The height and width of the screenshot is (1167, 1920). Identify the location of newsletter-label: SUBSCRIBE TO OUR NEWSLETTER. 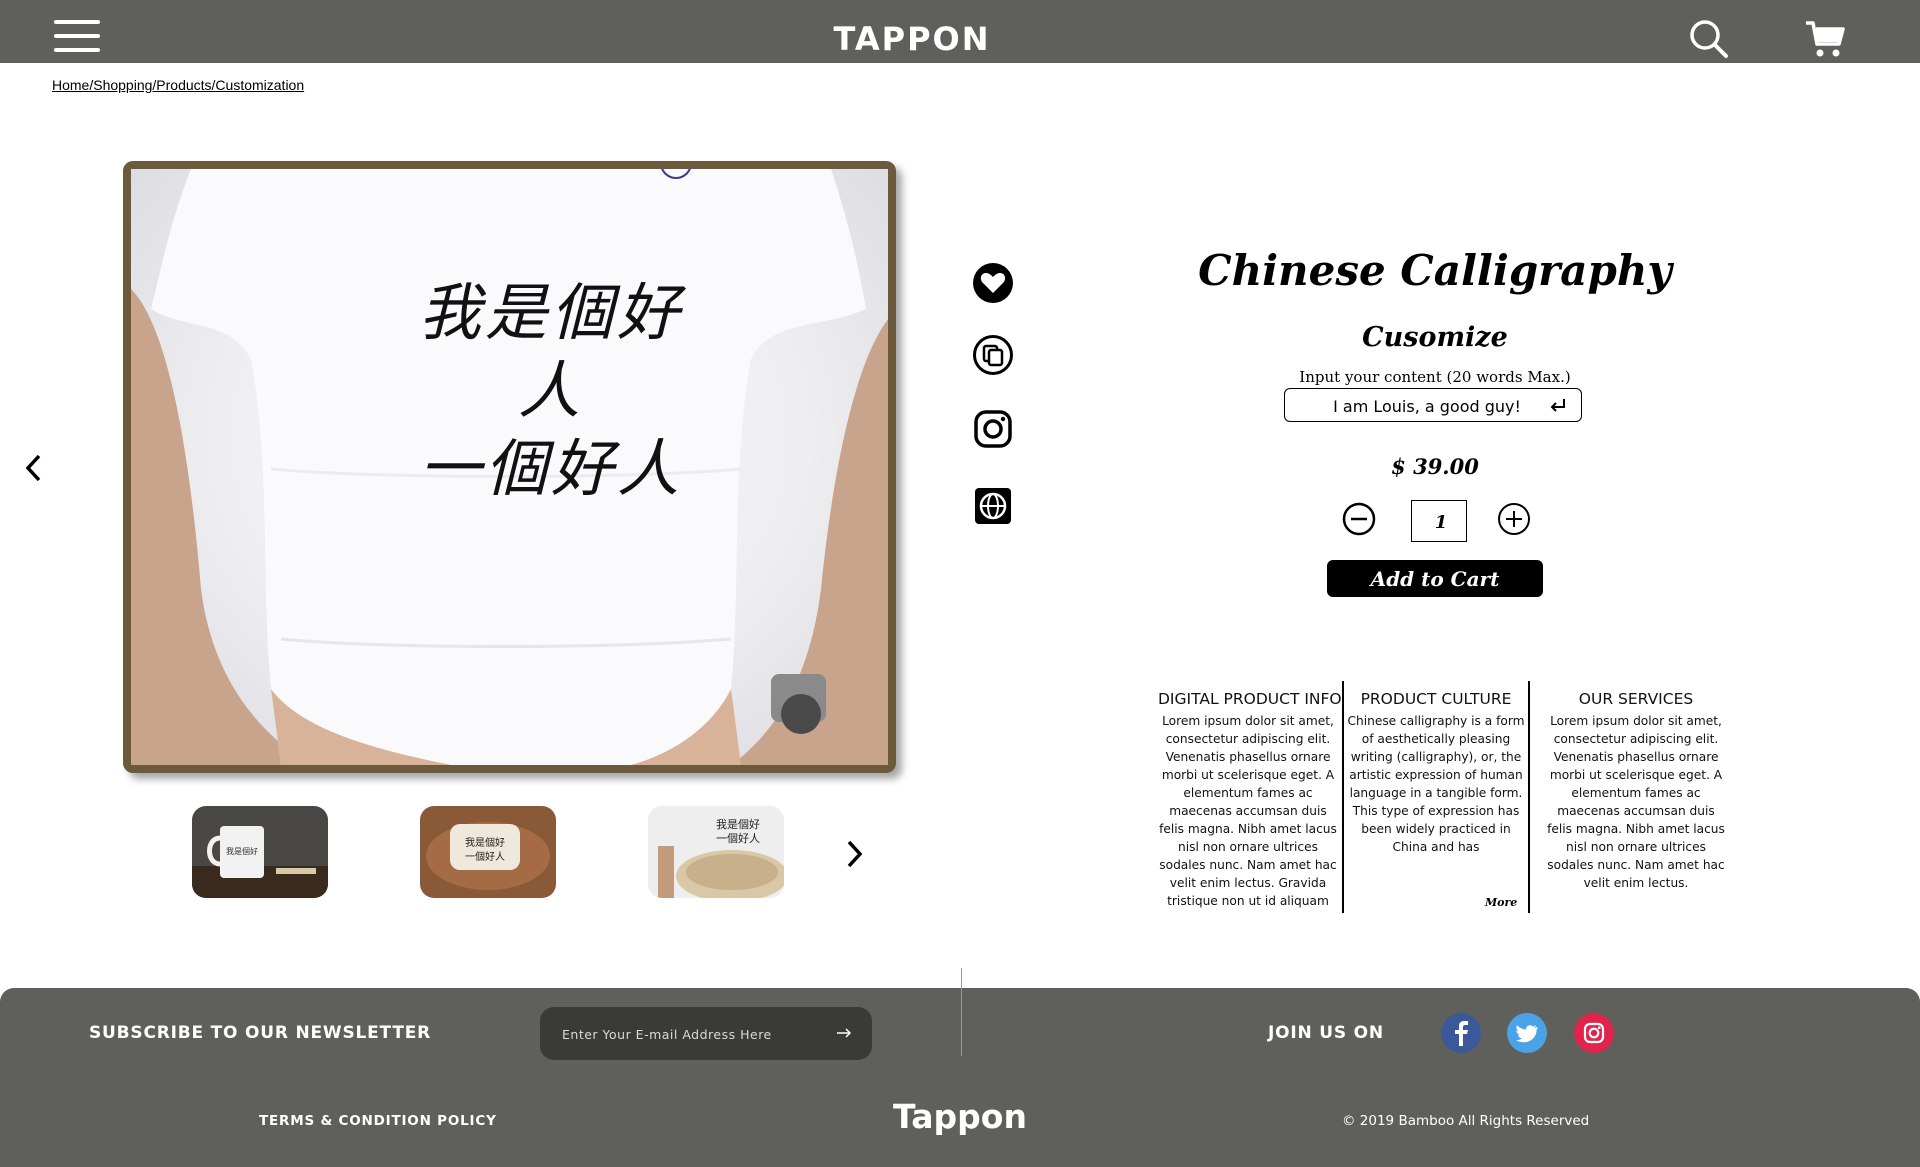
(260, 1033).